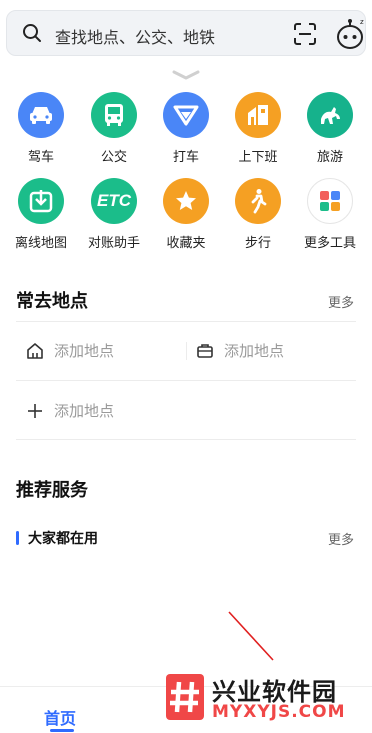 Image resolution: width=372 pixels, height=733 pixels. What do you see at coordinates (113, 157) in the screenshot?
I see `tool-label: 公交` at bounding box center [113, 157].